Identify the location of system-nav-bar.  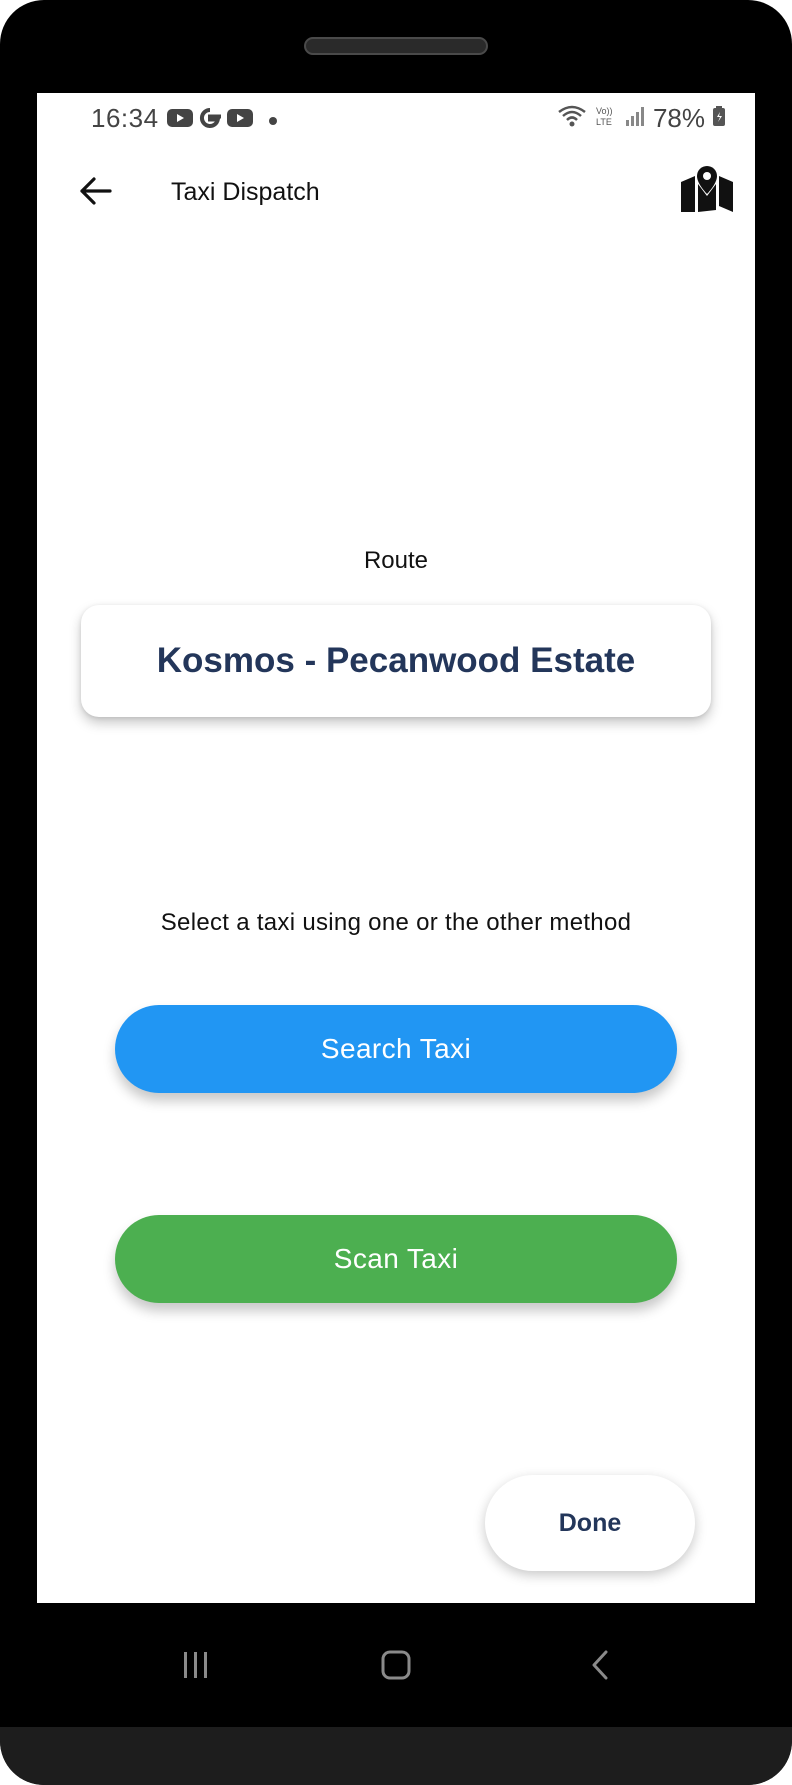
(396, 1665).